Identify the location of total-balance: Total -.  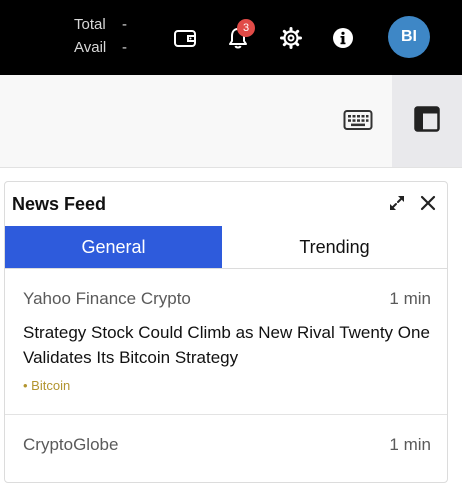
(100, 24).